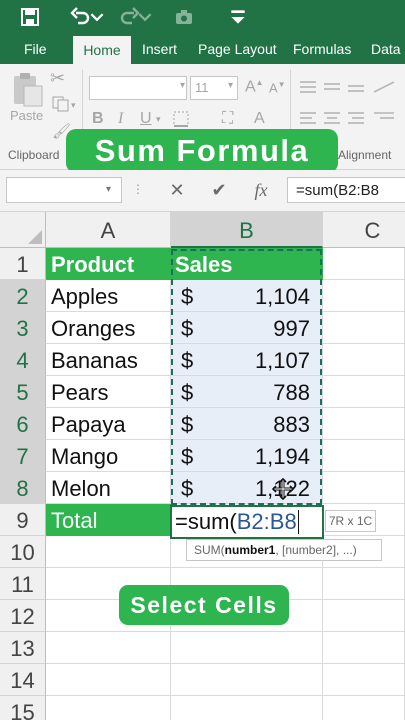 Image resolution: width=405 pixels, height=720 pixels. What do you see at coordinates (35, 49) in the screenshot?
I see `tab-file: File` at bounding box center [35, 49].